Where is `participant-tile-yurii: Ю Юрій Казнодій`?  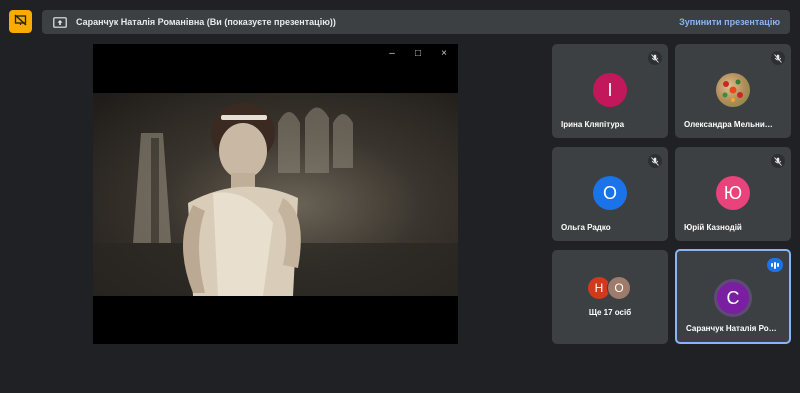
participant-tile-yurii: Ю Юрій Казнодій is located at coordinates (733, 194).